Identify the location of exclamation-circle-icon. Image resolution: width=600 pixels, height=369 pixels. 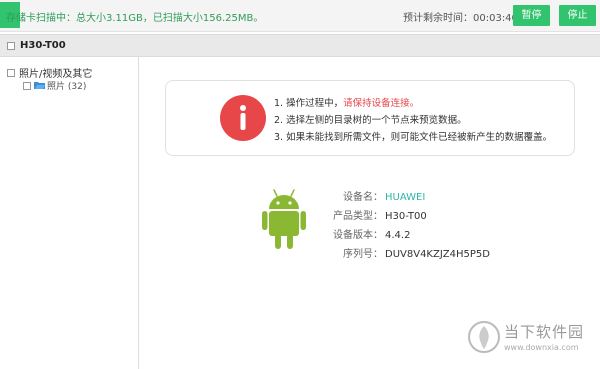
(243, 118).